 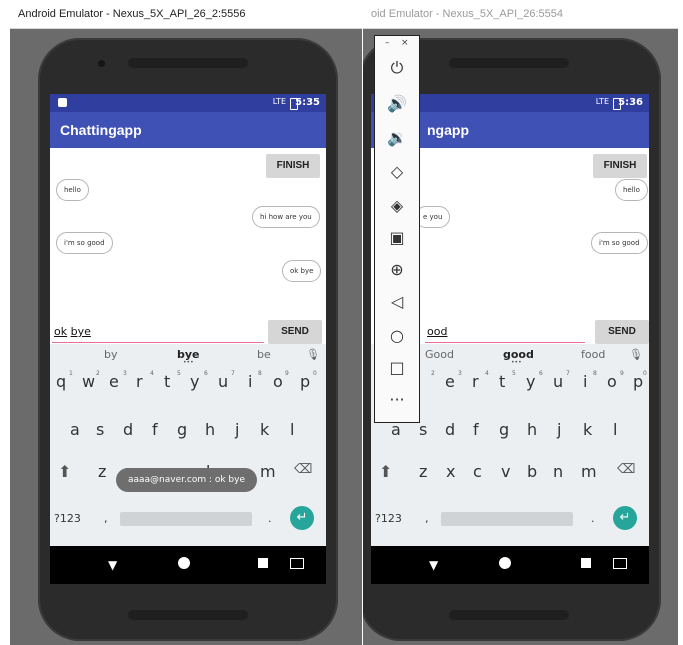 What do you see at coordinates (260, 373) in the screenshot?
I see `key-hint: 8` at bounding box center [260, 373].